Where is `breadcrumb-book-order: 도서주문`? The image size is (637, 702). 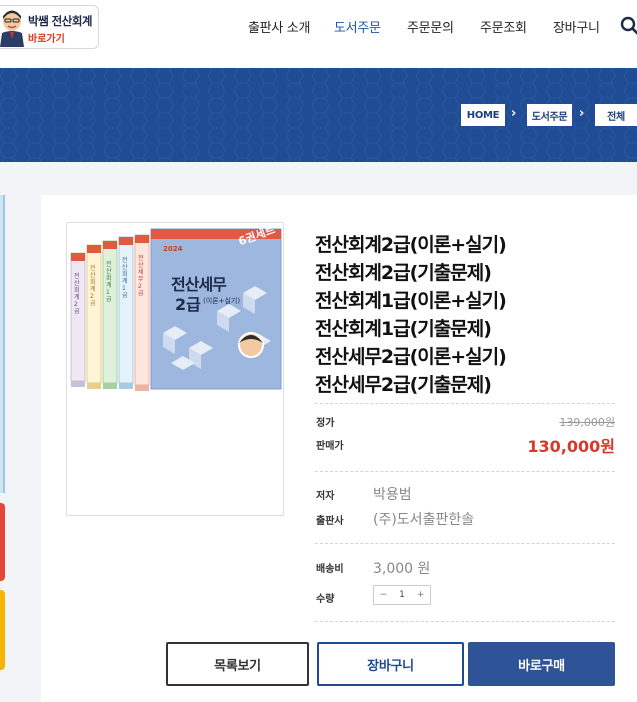
breadcrumb-book-order: 도서주문 is located at coordinates (549, 115).